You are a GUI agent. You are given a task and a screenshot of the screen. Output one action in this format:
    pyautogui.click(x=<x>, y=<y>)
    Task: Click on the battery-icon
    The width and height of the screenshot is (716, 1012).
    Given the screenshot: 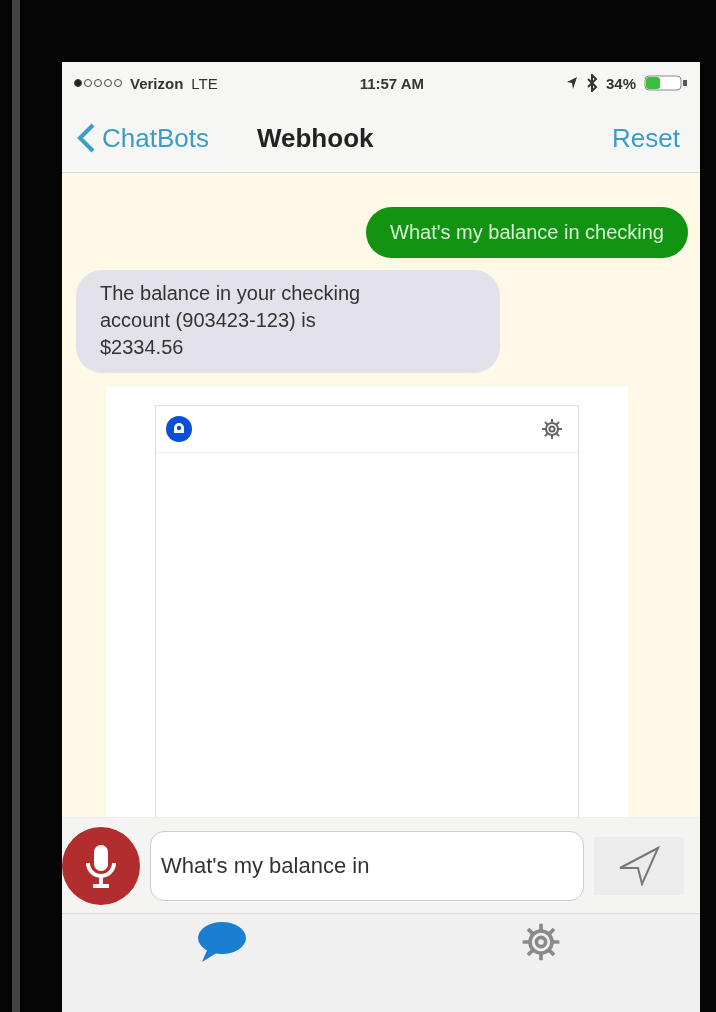 What is the action you would take?
    pyautogui.click(x=666, y=83)
    